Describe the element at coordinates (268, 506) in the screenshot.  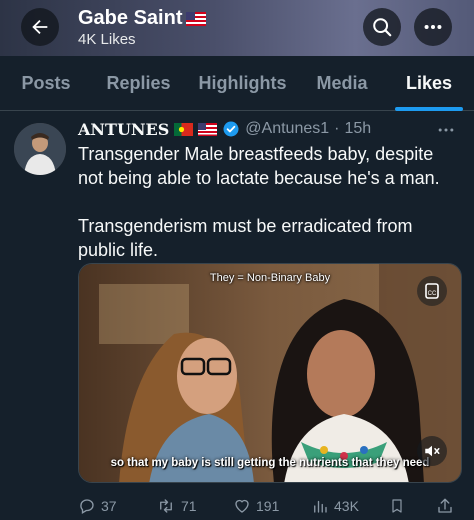
I see `like-count: 191` at that location.